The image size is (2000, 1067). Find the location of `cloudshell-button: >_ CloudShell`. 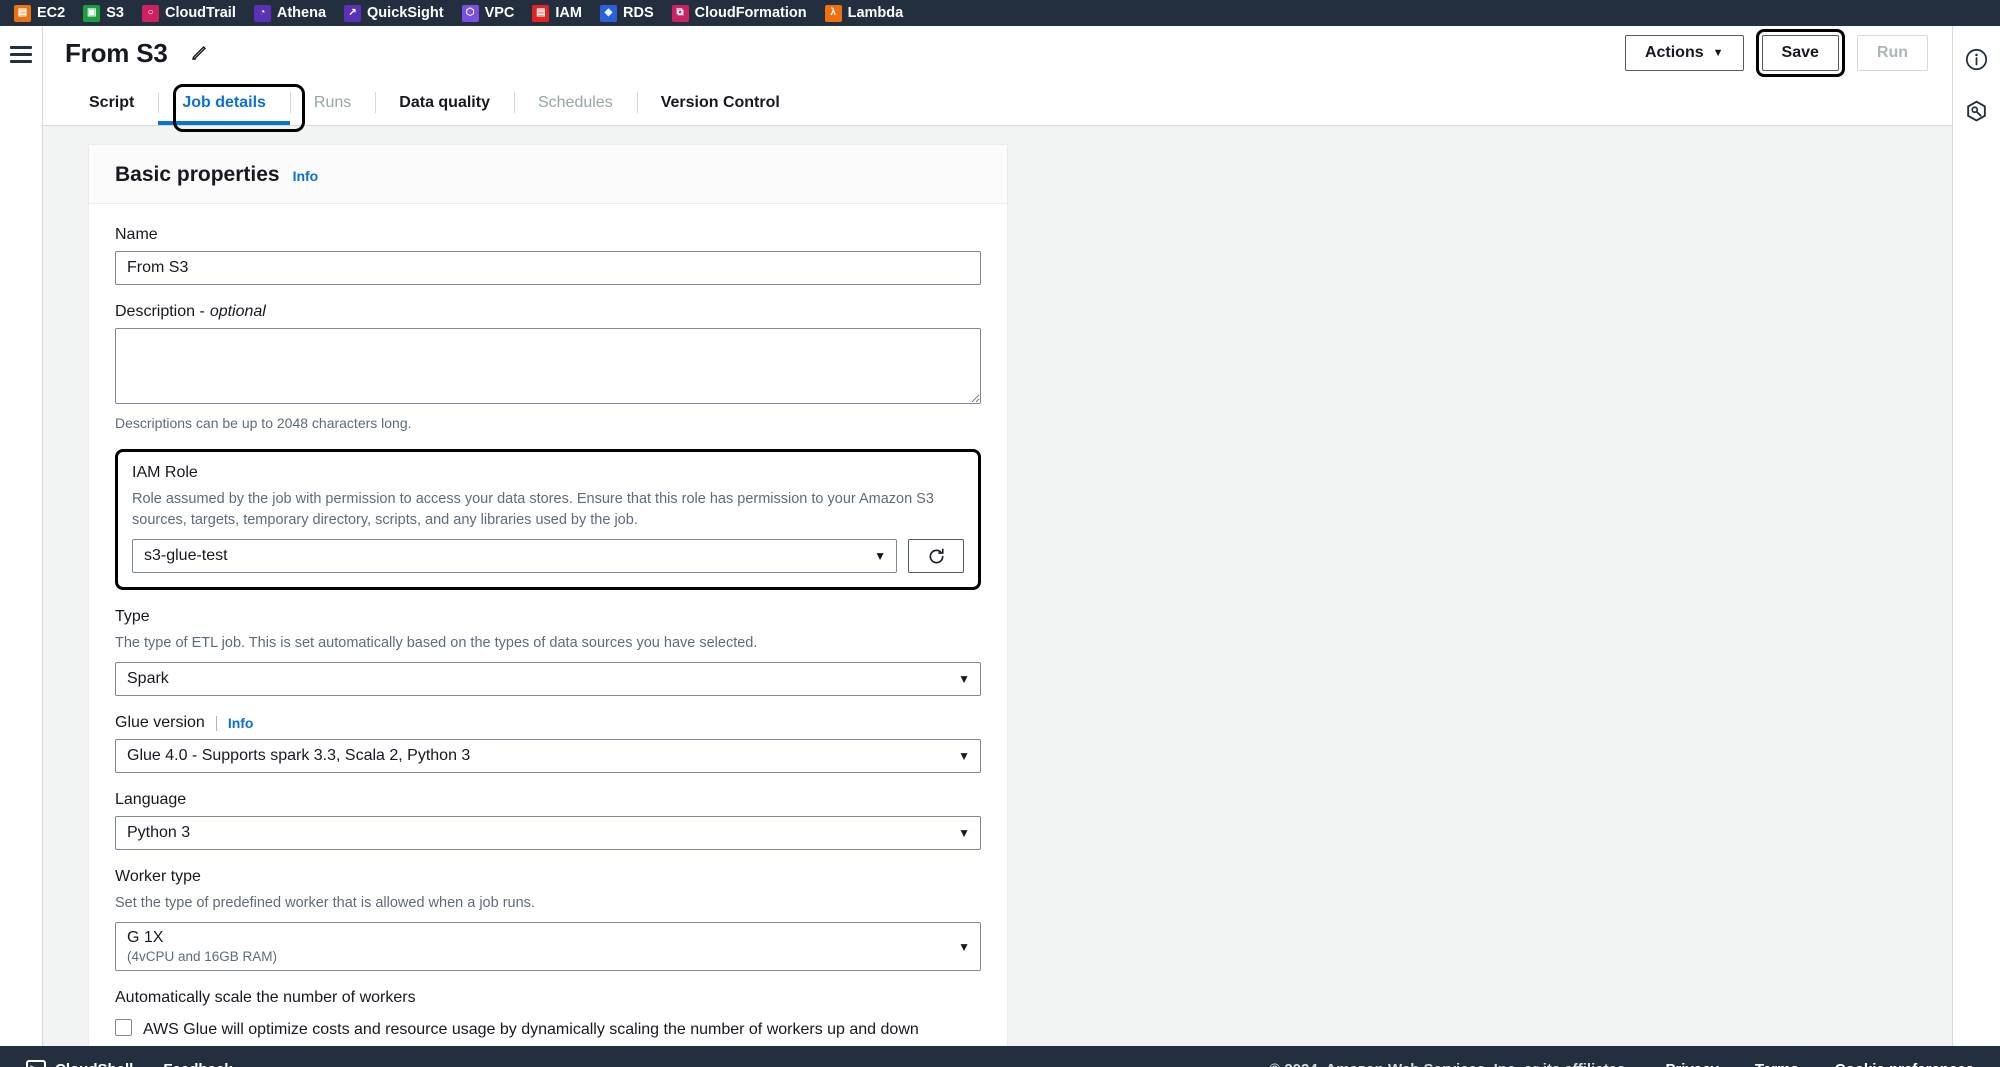

cloudshell-button: >_ CloudShell is located at coordinates (79, 1063).